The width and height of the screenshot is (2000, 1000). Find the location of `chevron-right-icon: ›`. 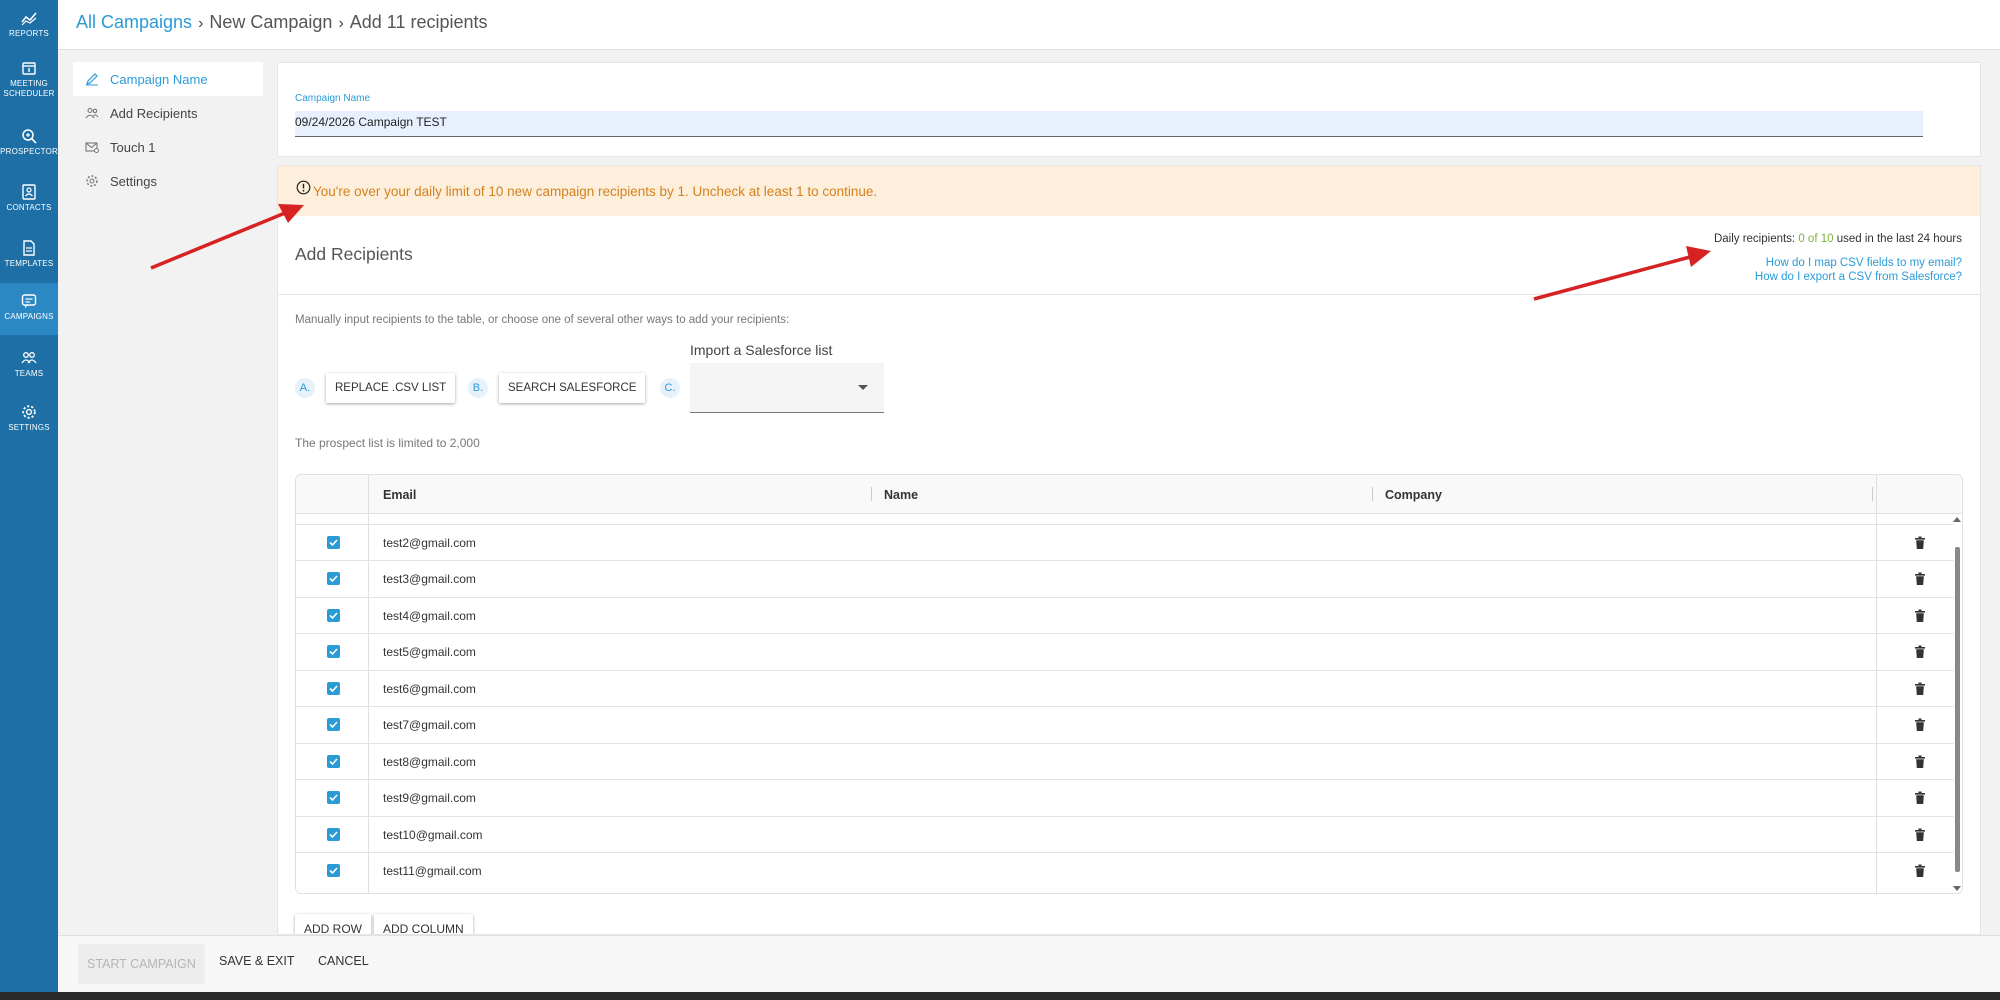

chevron-right-icon: › is located at coordinates (341, 23).